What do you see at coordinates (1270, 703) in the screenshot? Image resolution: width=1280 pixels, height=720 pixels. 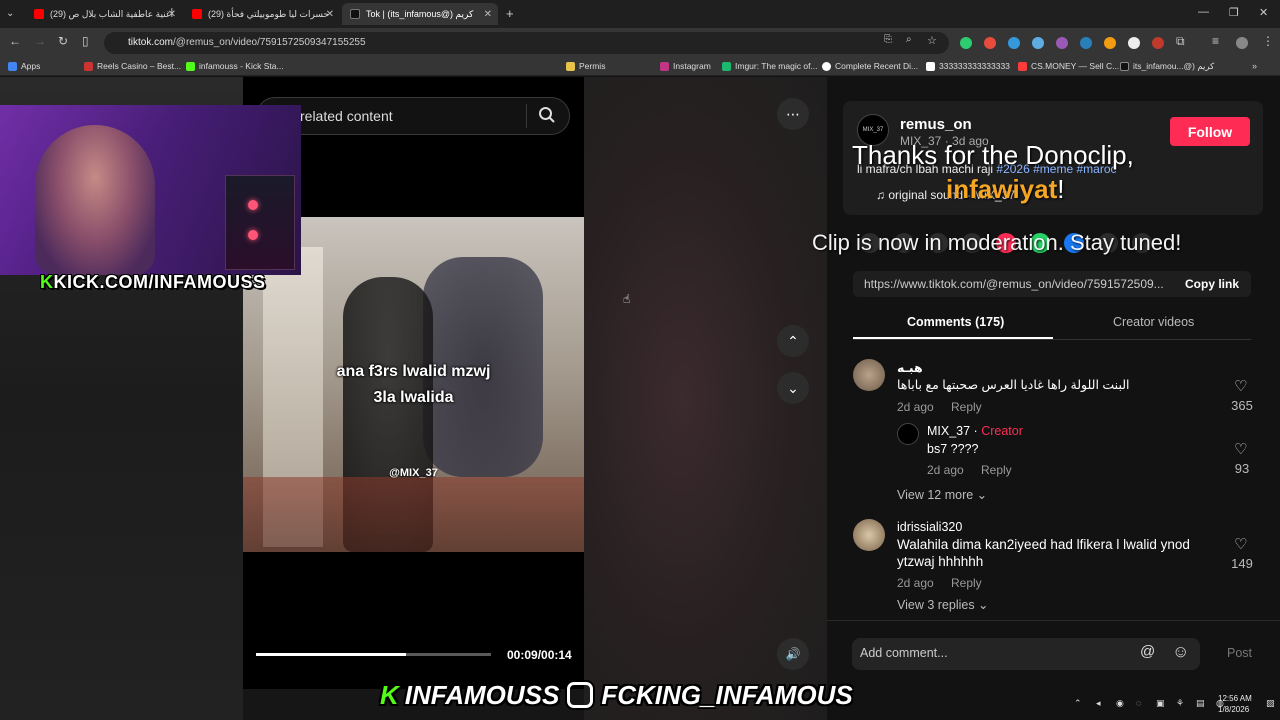 I see `notifications-icon: ▨` at bounding box center [1270, 703].